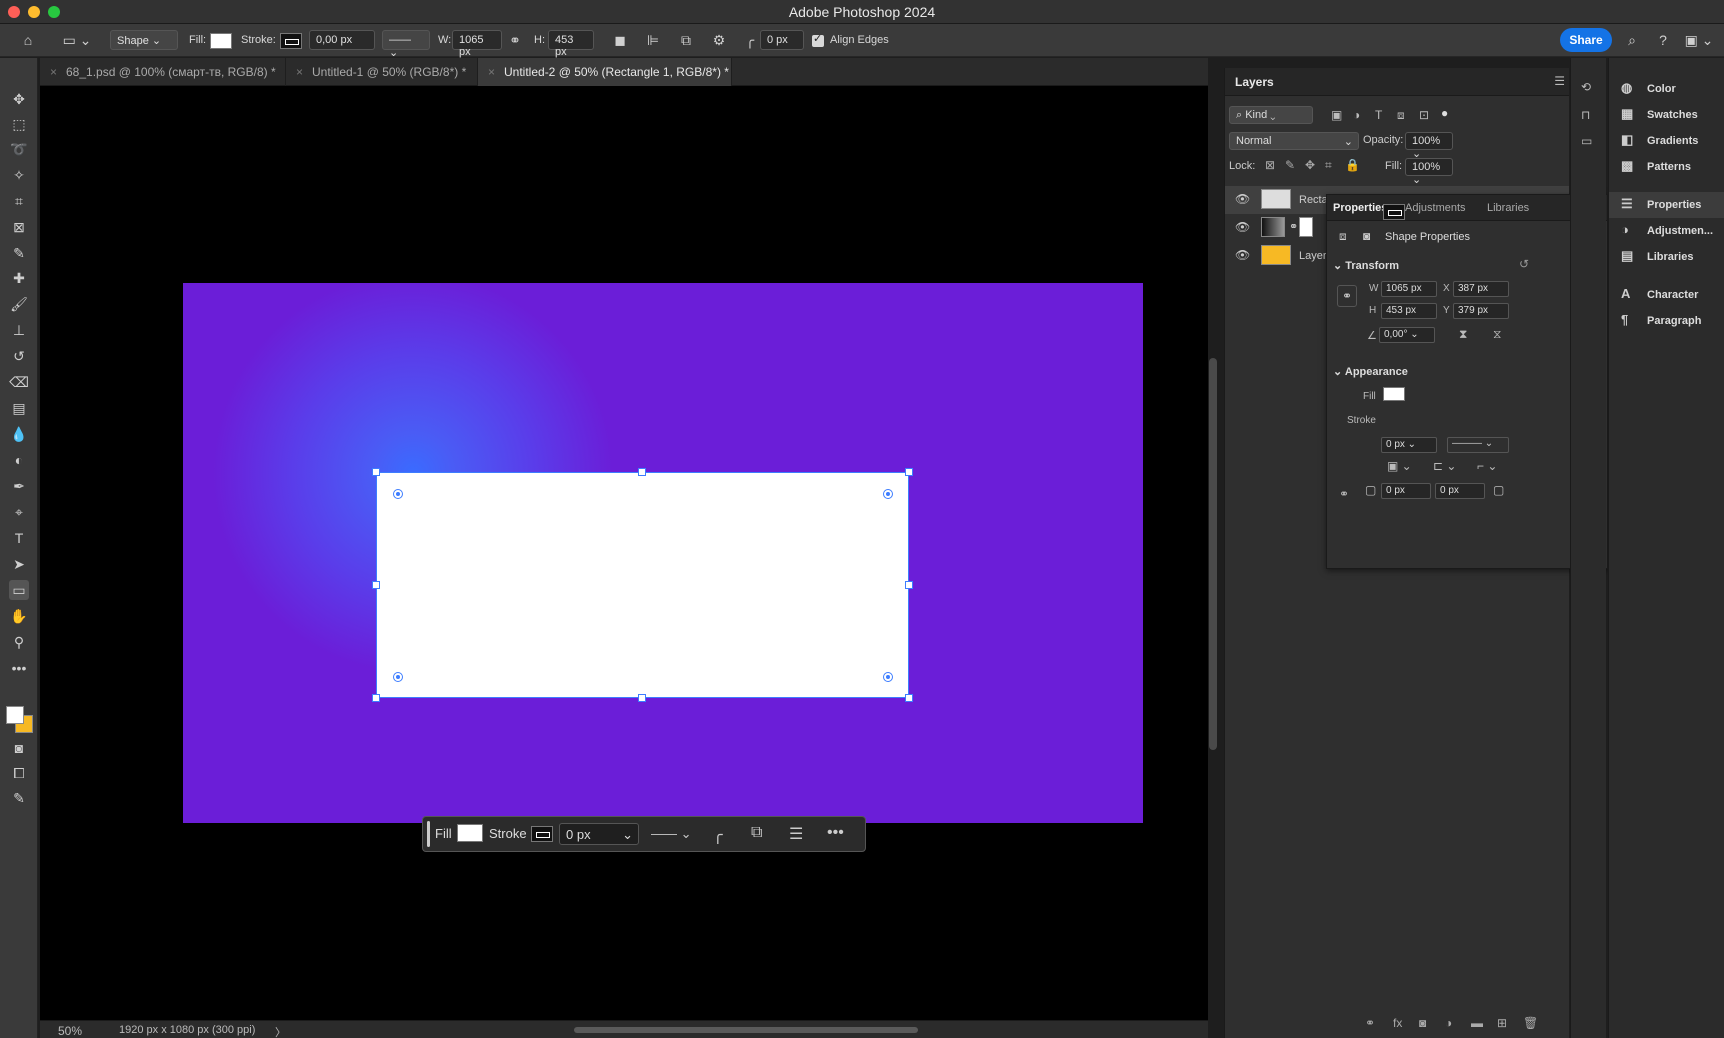  I want to click on comments-icon: ▭, so click(1586, 141).